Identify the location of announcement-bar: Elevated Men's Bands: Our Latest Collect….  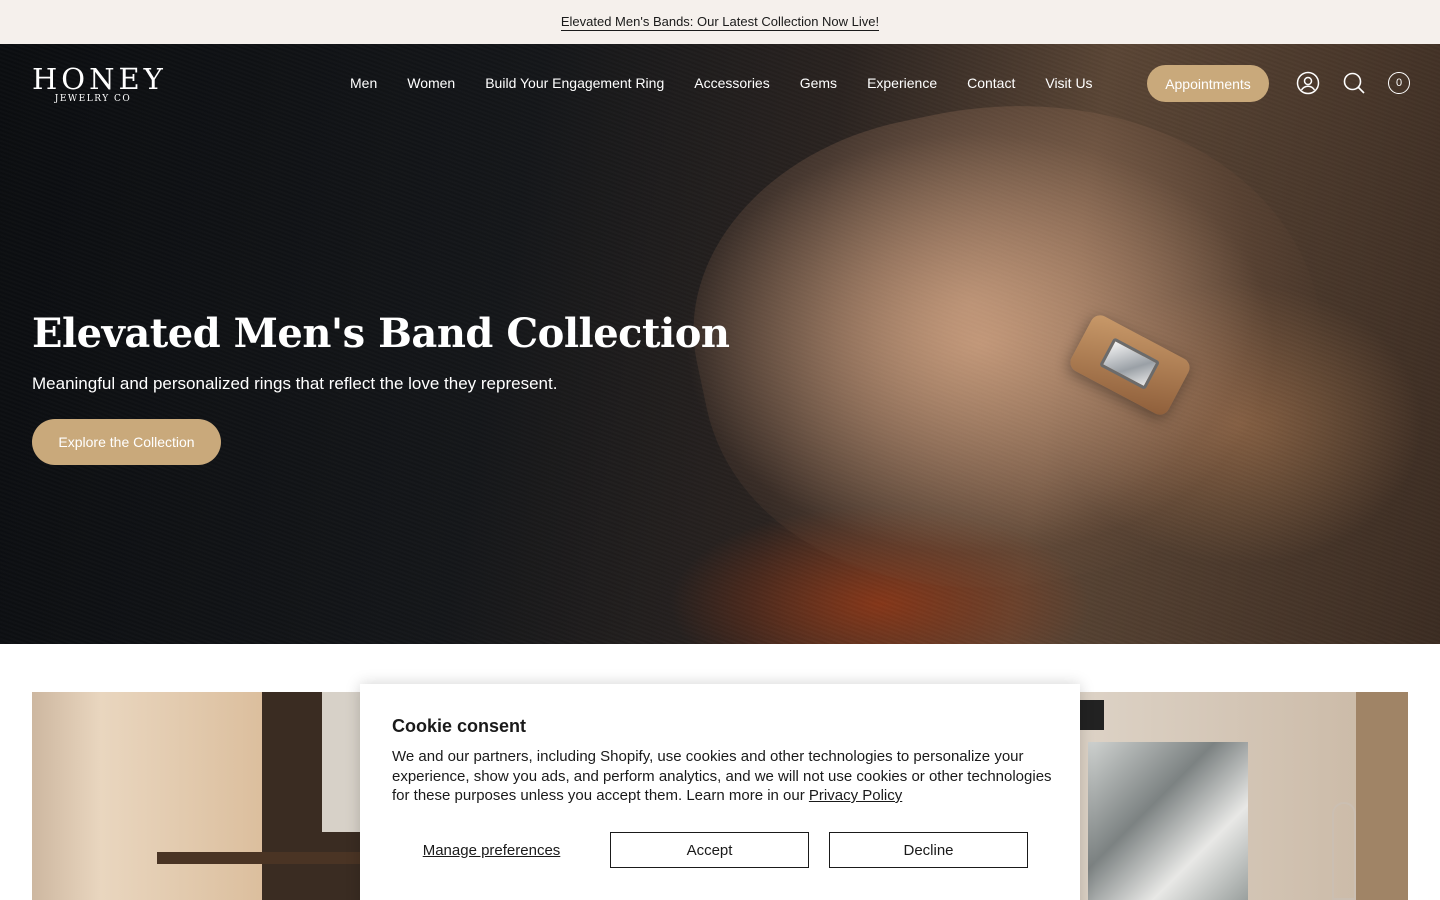
(720, 22).